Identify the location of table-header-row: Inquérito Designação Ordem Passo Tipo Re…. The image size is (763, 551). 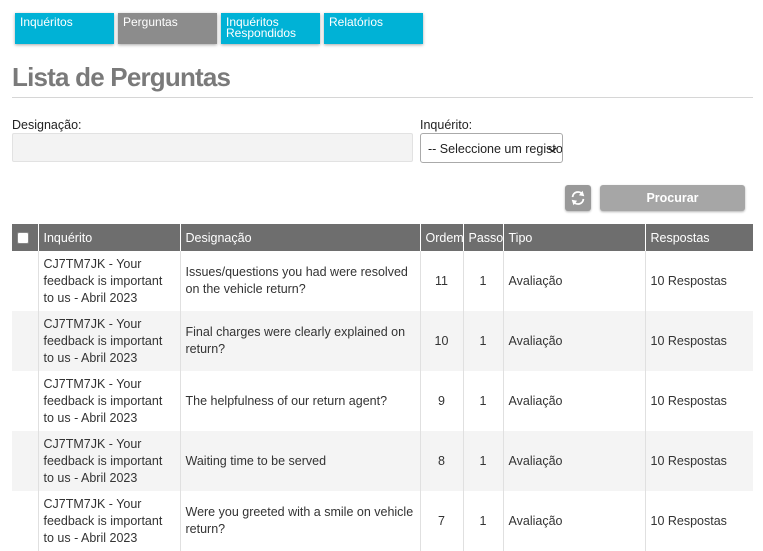
(382, 237).